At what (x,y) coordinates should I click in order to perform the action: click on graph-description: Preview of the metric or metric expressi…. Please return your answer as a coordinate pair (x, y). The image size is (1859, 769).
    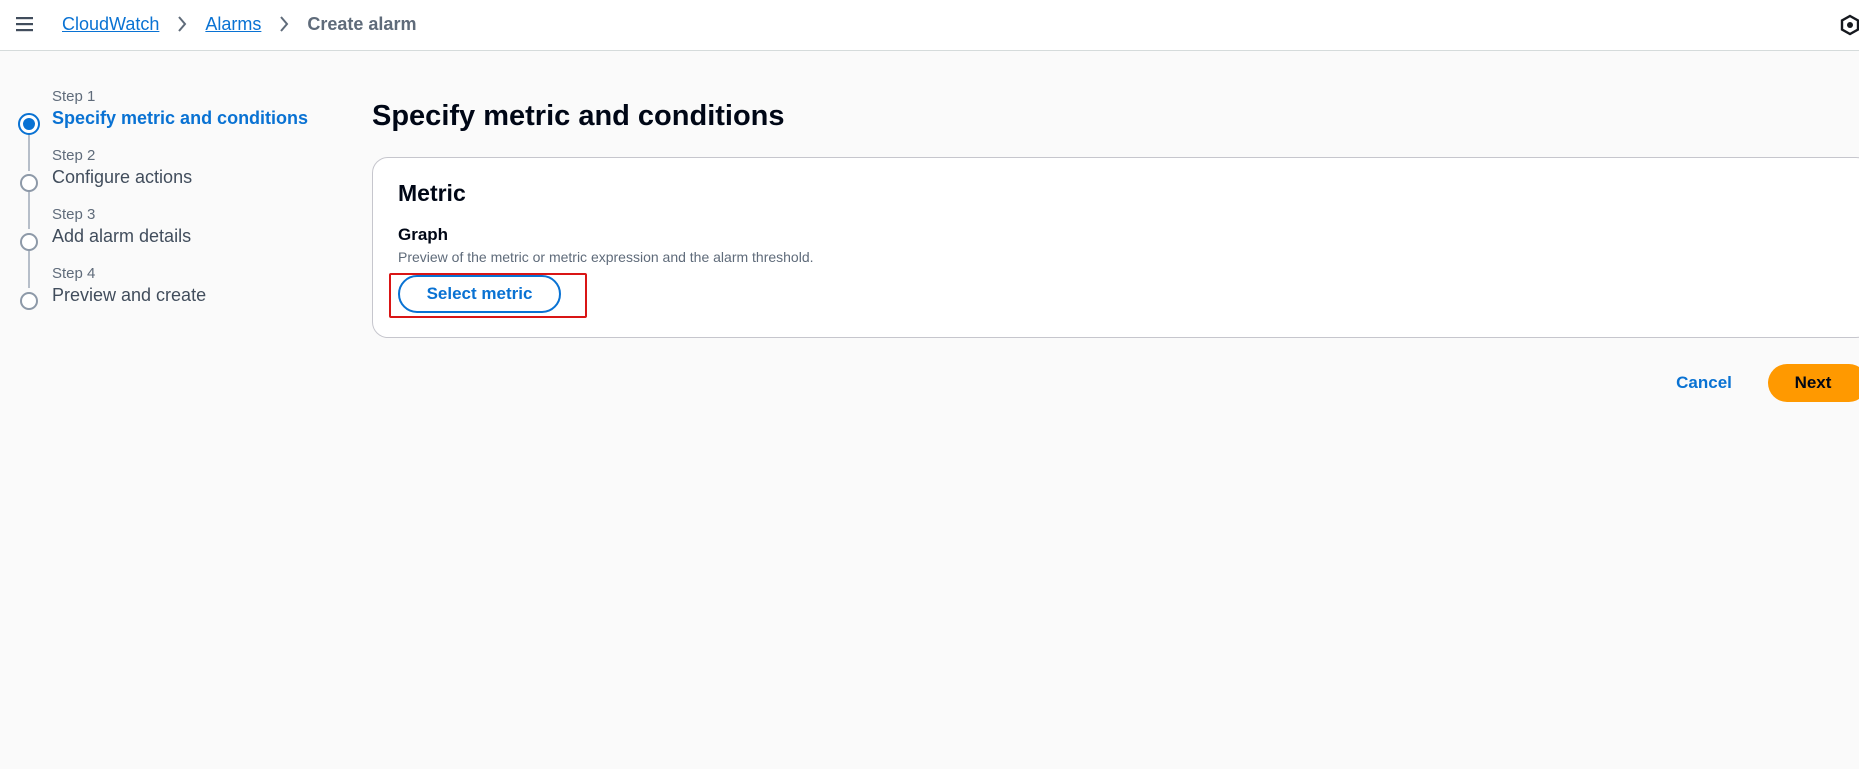
    Looking at the image, I should click on (606, 257).